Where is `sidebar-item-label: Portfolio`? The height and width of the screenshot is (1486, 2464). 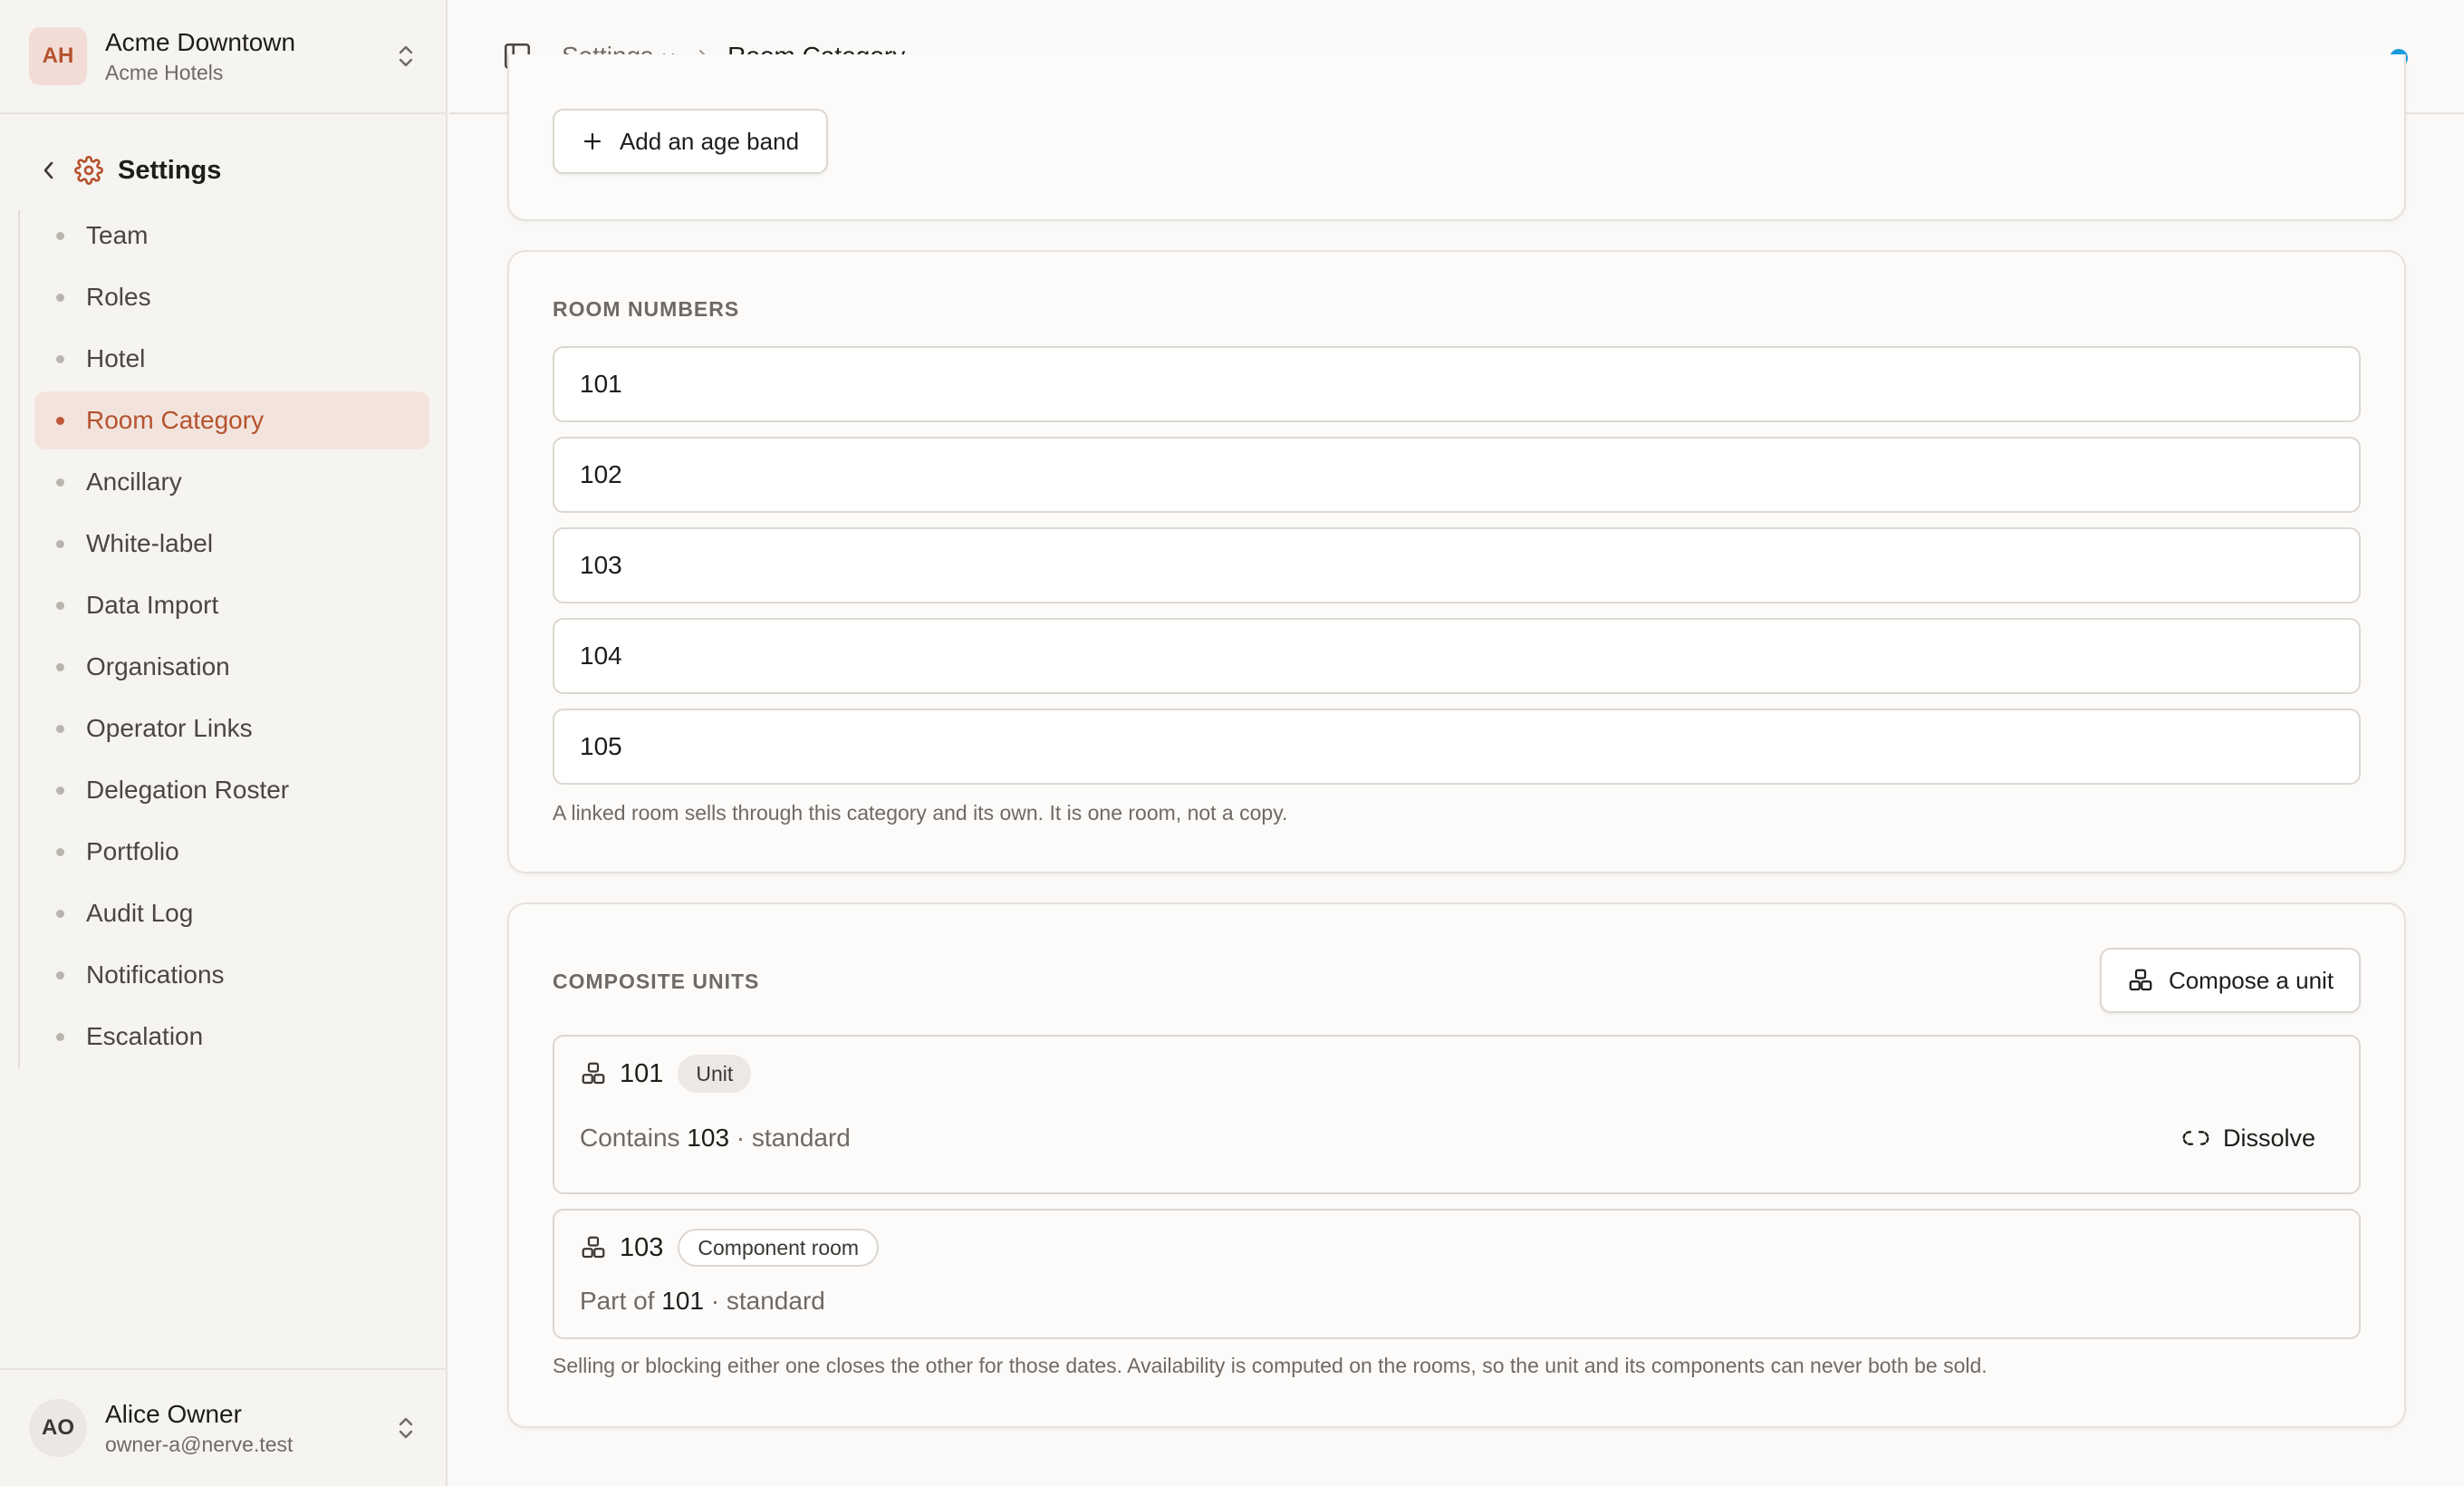 sidebar-item-label: Portfolio is located at coordinates (132, 851).